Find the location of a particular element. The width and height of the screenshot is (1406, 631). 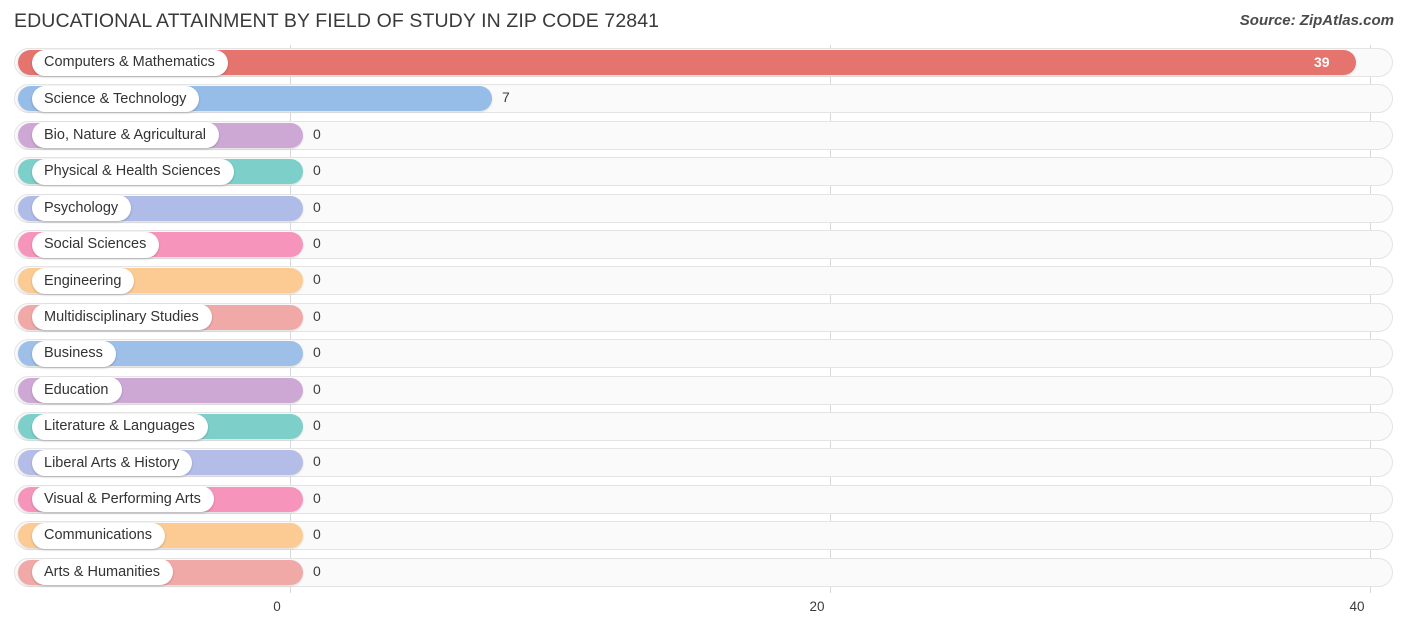

bar-category-text: Arts & Humanities is located at coordinates (102, 571).